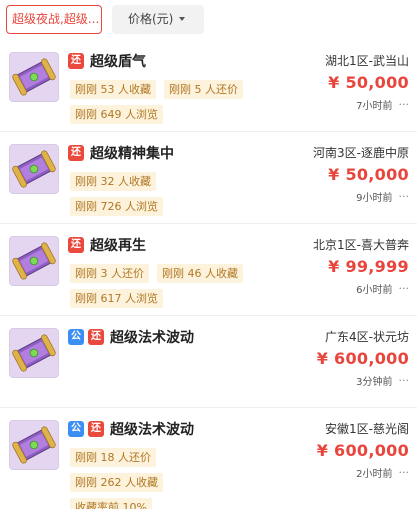 Image resolution: width=417 pixels, height=509 pixels. What do you see at coordinates (111, 503) in the screenshot?
I see `activity-tag: 收藏率前 10%` at bounding box center [111, 503].